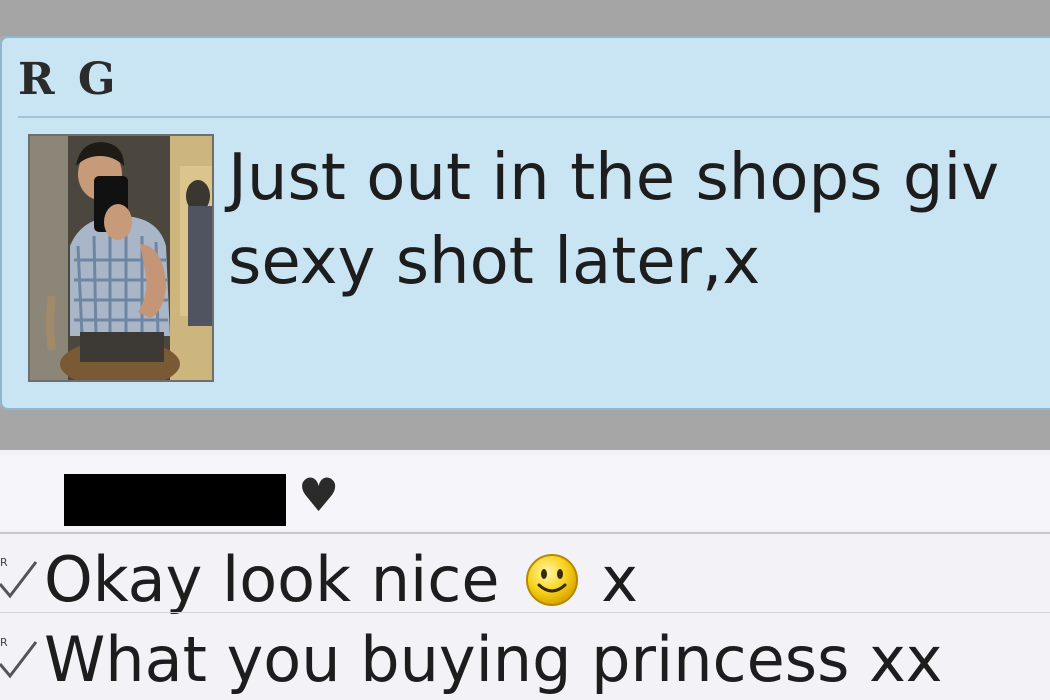 Image resolution: width=1050 pixels, height=700 pixels. I want to click on contact-header: ♥, so click(525, 493).